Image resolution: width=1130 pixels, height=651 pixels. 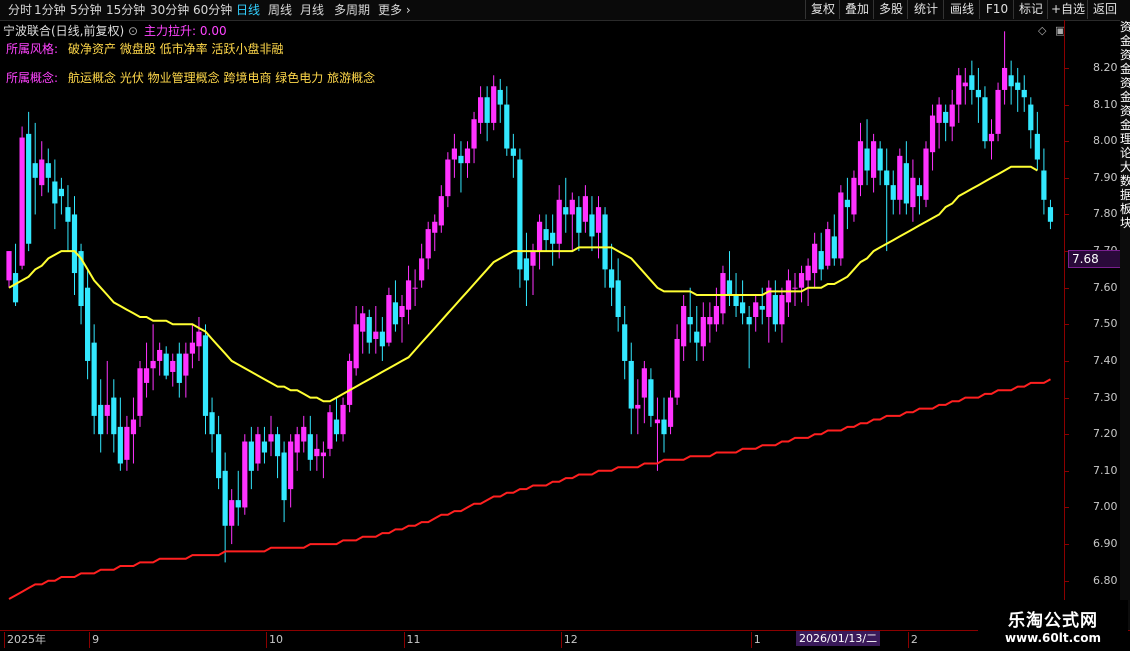 What do you see at coordinates (408, 10) in the screenshot?
I see `chevron-right-icon: ›` at bounding box center [408, 10].